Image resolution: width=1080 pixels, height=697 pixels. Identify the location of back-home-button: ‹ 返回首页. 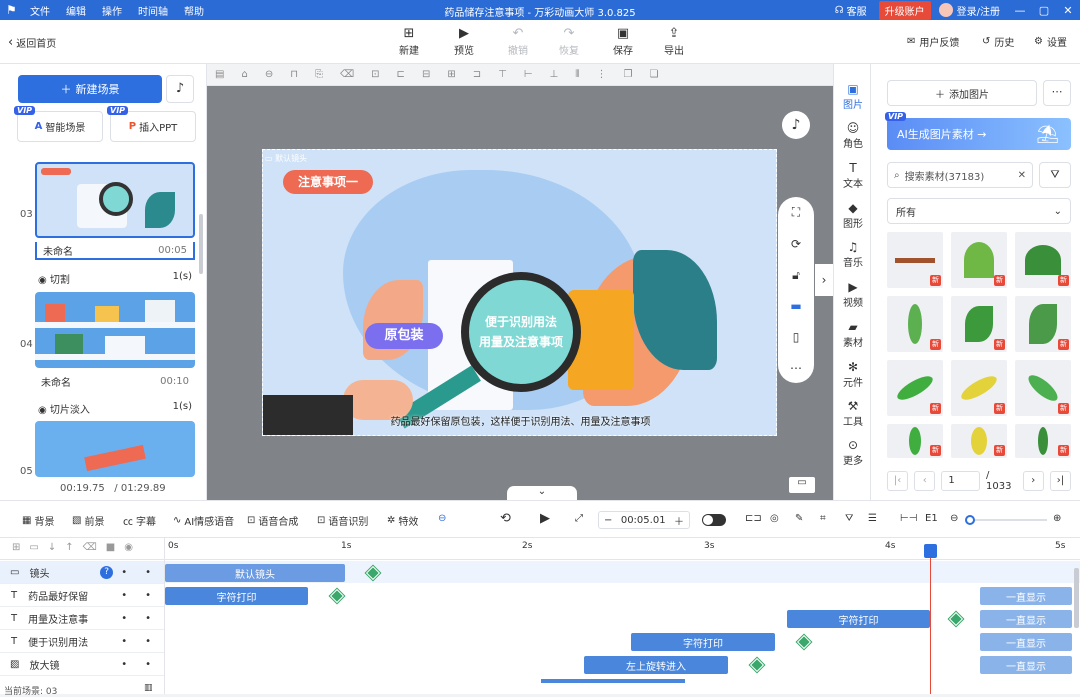
(32, 42).